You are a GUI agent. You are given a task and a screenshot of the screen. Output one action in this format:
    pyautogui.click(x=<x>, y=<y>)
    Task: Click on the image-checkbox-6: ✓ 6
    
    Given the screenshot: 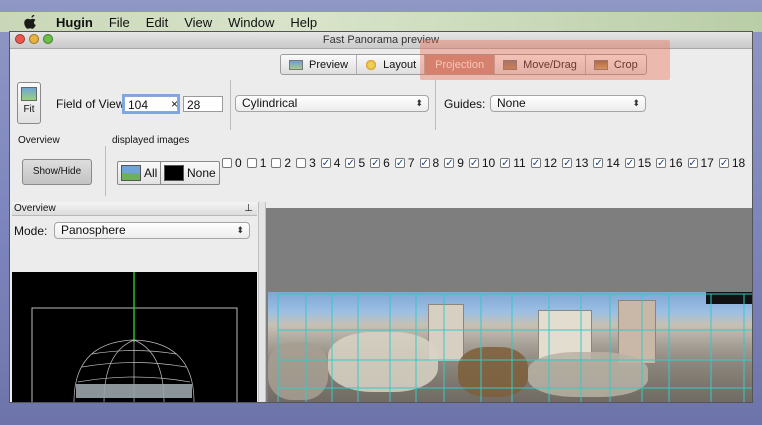 What is the action you would take?
    pyautogui.click(x=380, y=163)
    